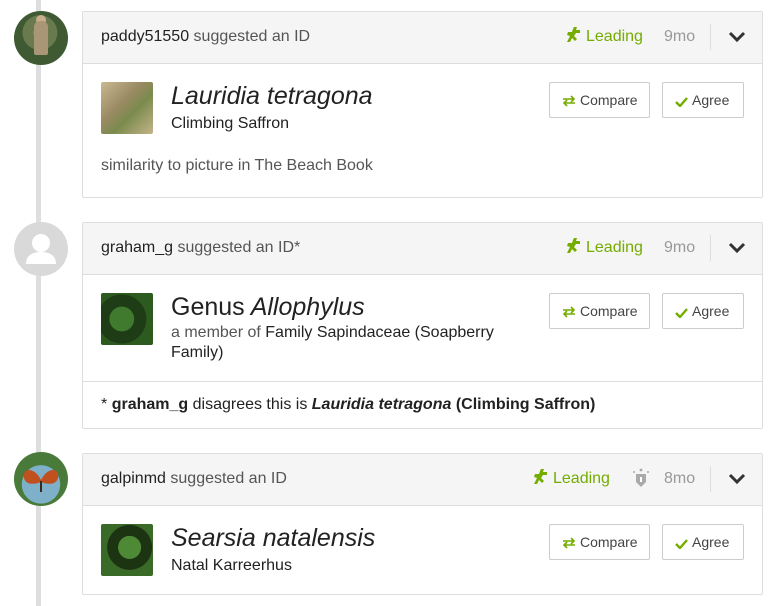 The width and height of the screenshot is (775, 606). Describe the element at coordinates (230, 123) in the screenshot. I see `common-name: Climbing Saffron` at that location.